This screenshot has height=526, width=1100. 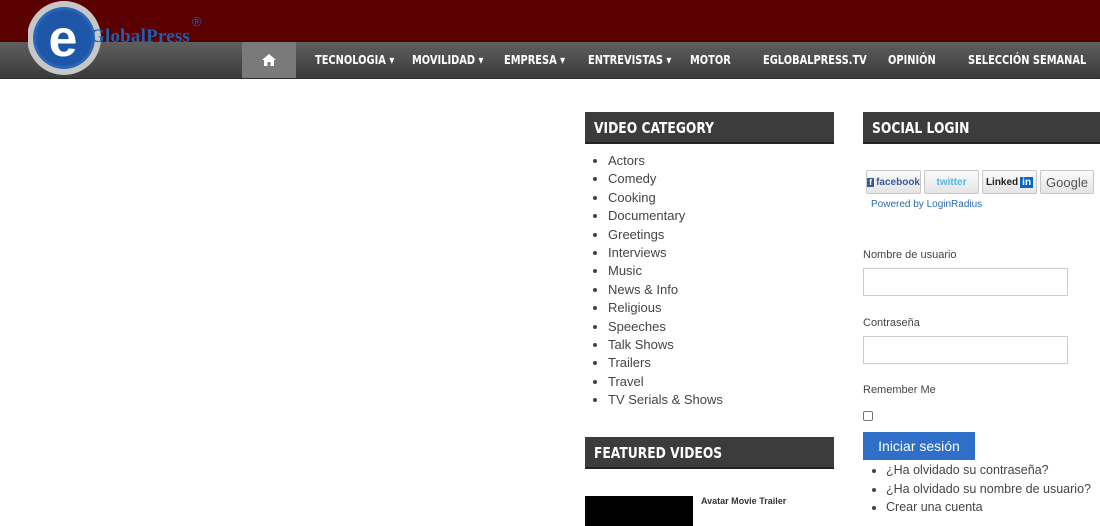 I want to click on username-label: Nombre de usuario, so click(x=910, y=255).